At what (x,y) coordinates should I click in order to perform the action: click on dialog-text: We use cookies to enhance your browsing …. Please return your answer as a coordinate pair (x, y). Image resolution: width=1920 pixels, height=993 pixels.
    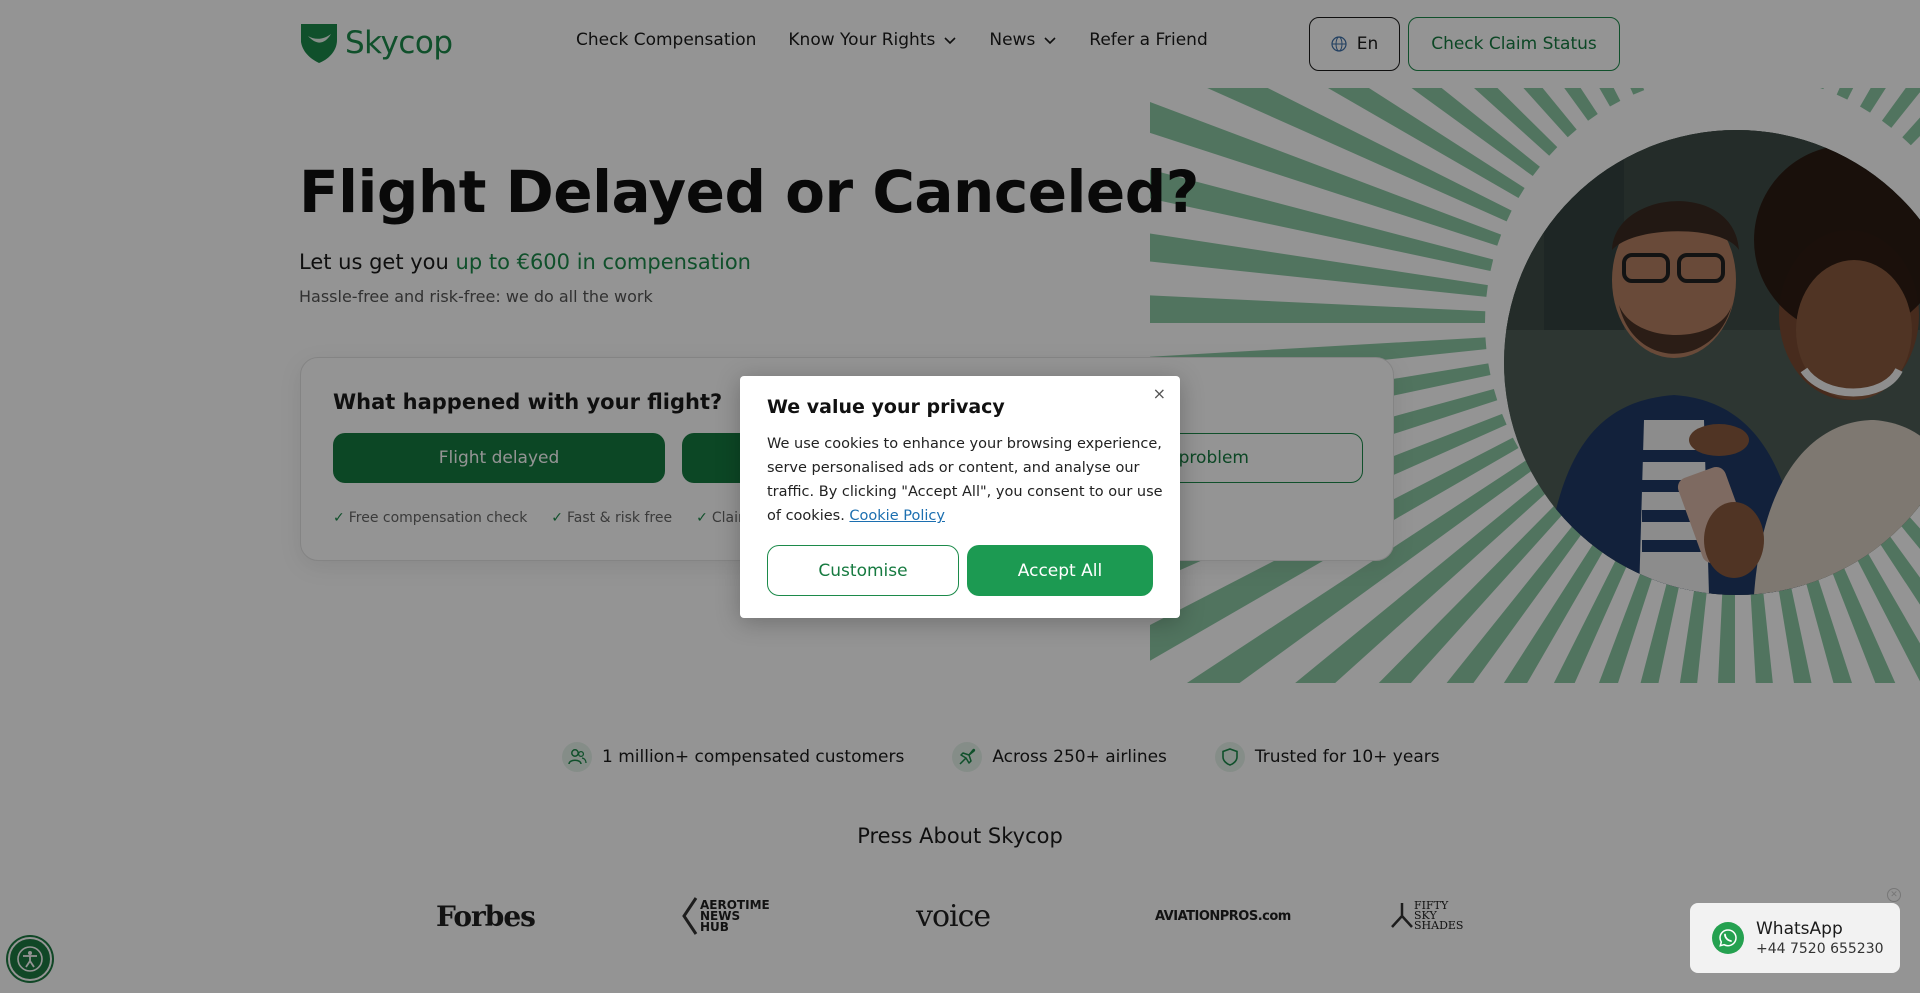
    Looking at the image, I should click on (967, 480).